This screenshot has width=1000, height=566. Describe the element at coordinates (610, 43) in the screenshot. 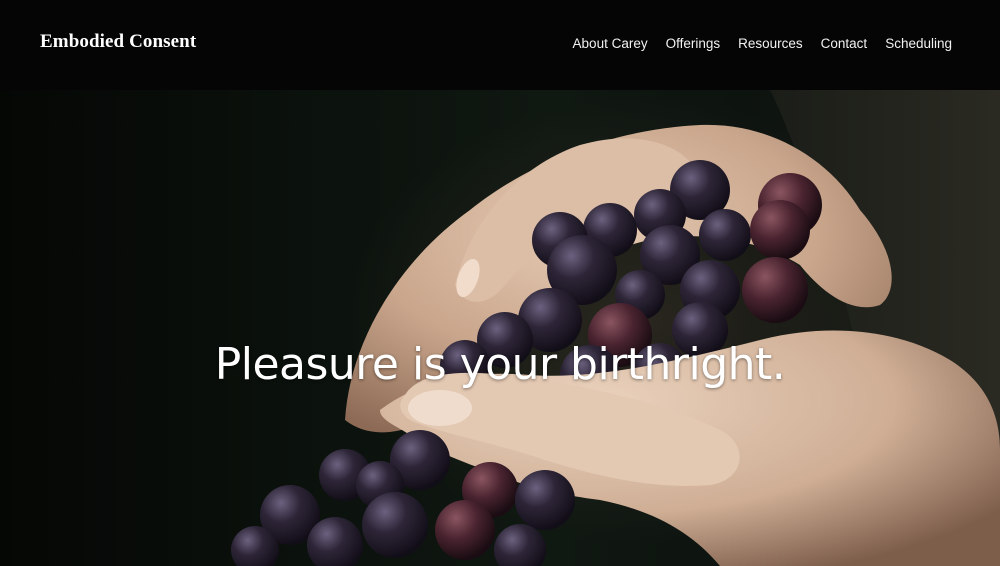

I see `nav-about-carey: About Carey` at that location.